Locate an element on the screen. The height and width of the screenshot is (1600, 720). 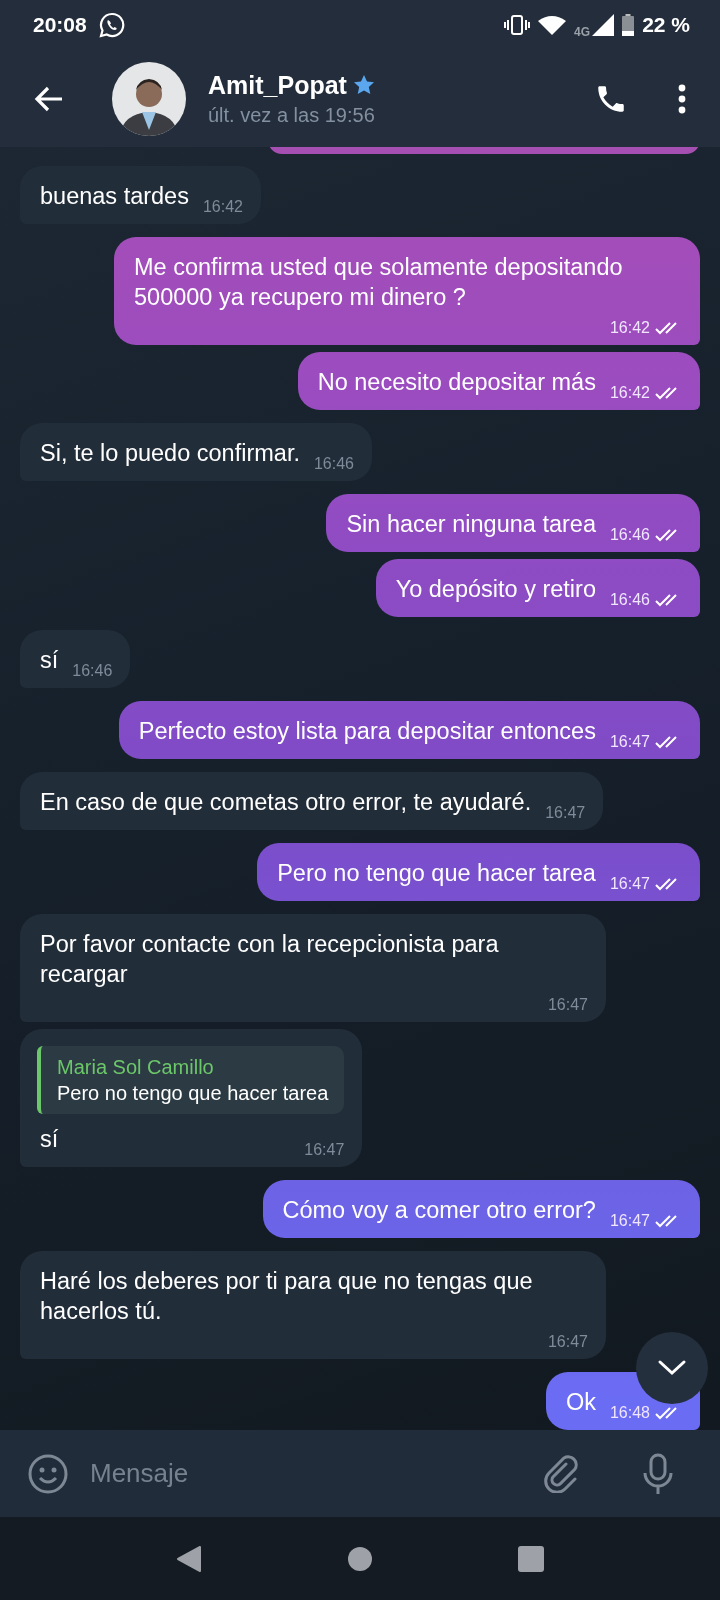
contact-name: Amit_Popat is located at coordinates (277, 85).